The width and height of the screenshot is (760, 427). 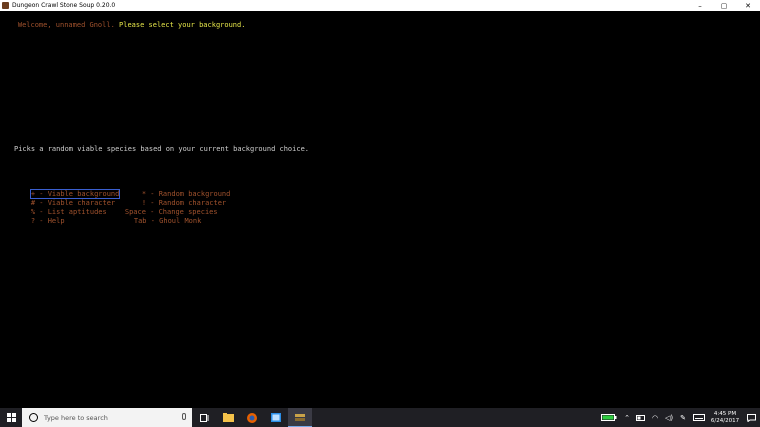 What do you see at coordinates (5, 5) in the screenshot?
I see `app-icon` at bounding box center [5, 5].